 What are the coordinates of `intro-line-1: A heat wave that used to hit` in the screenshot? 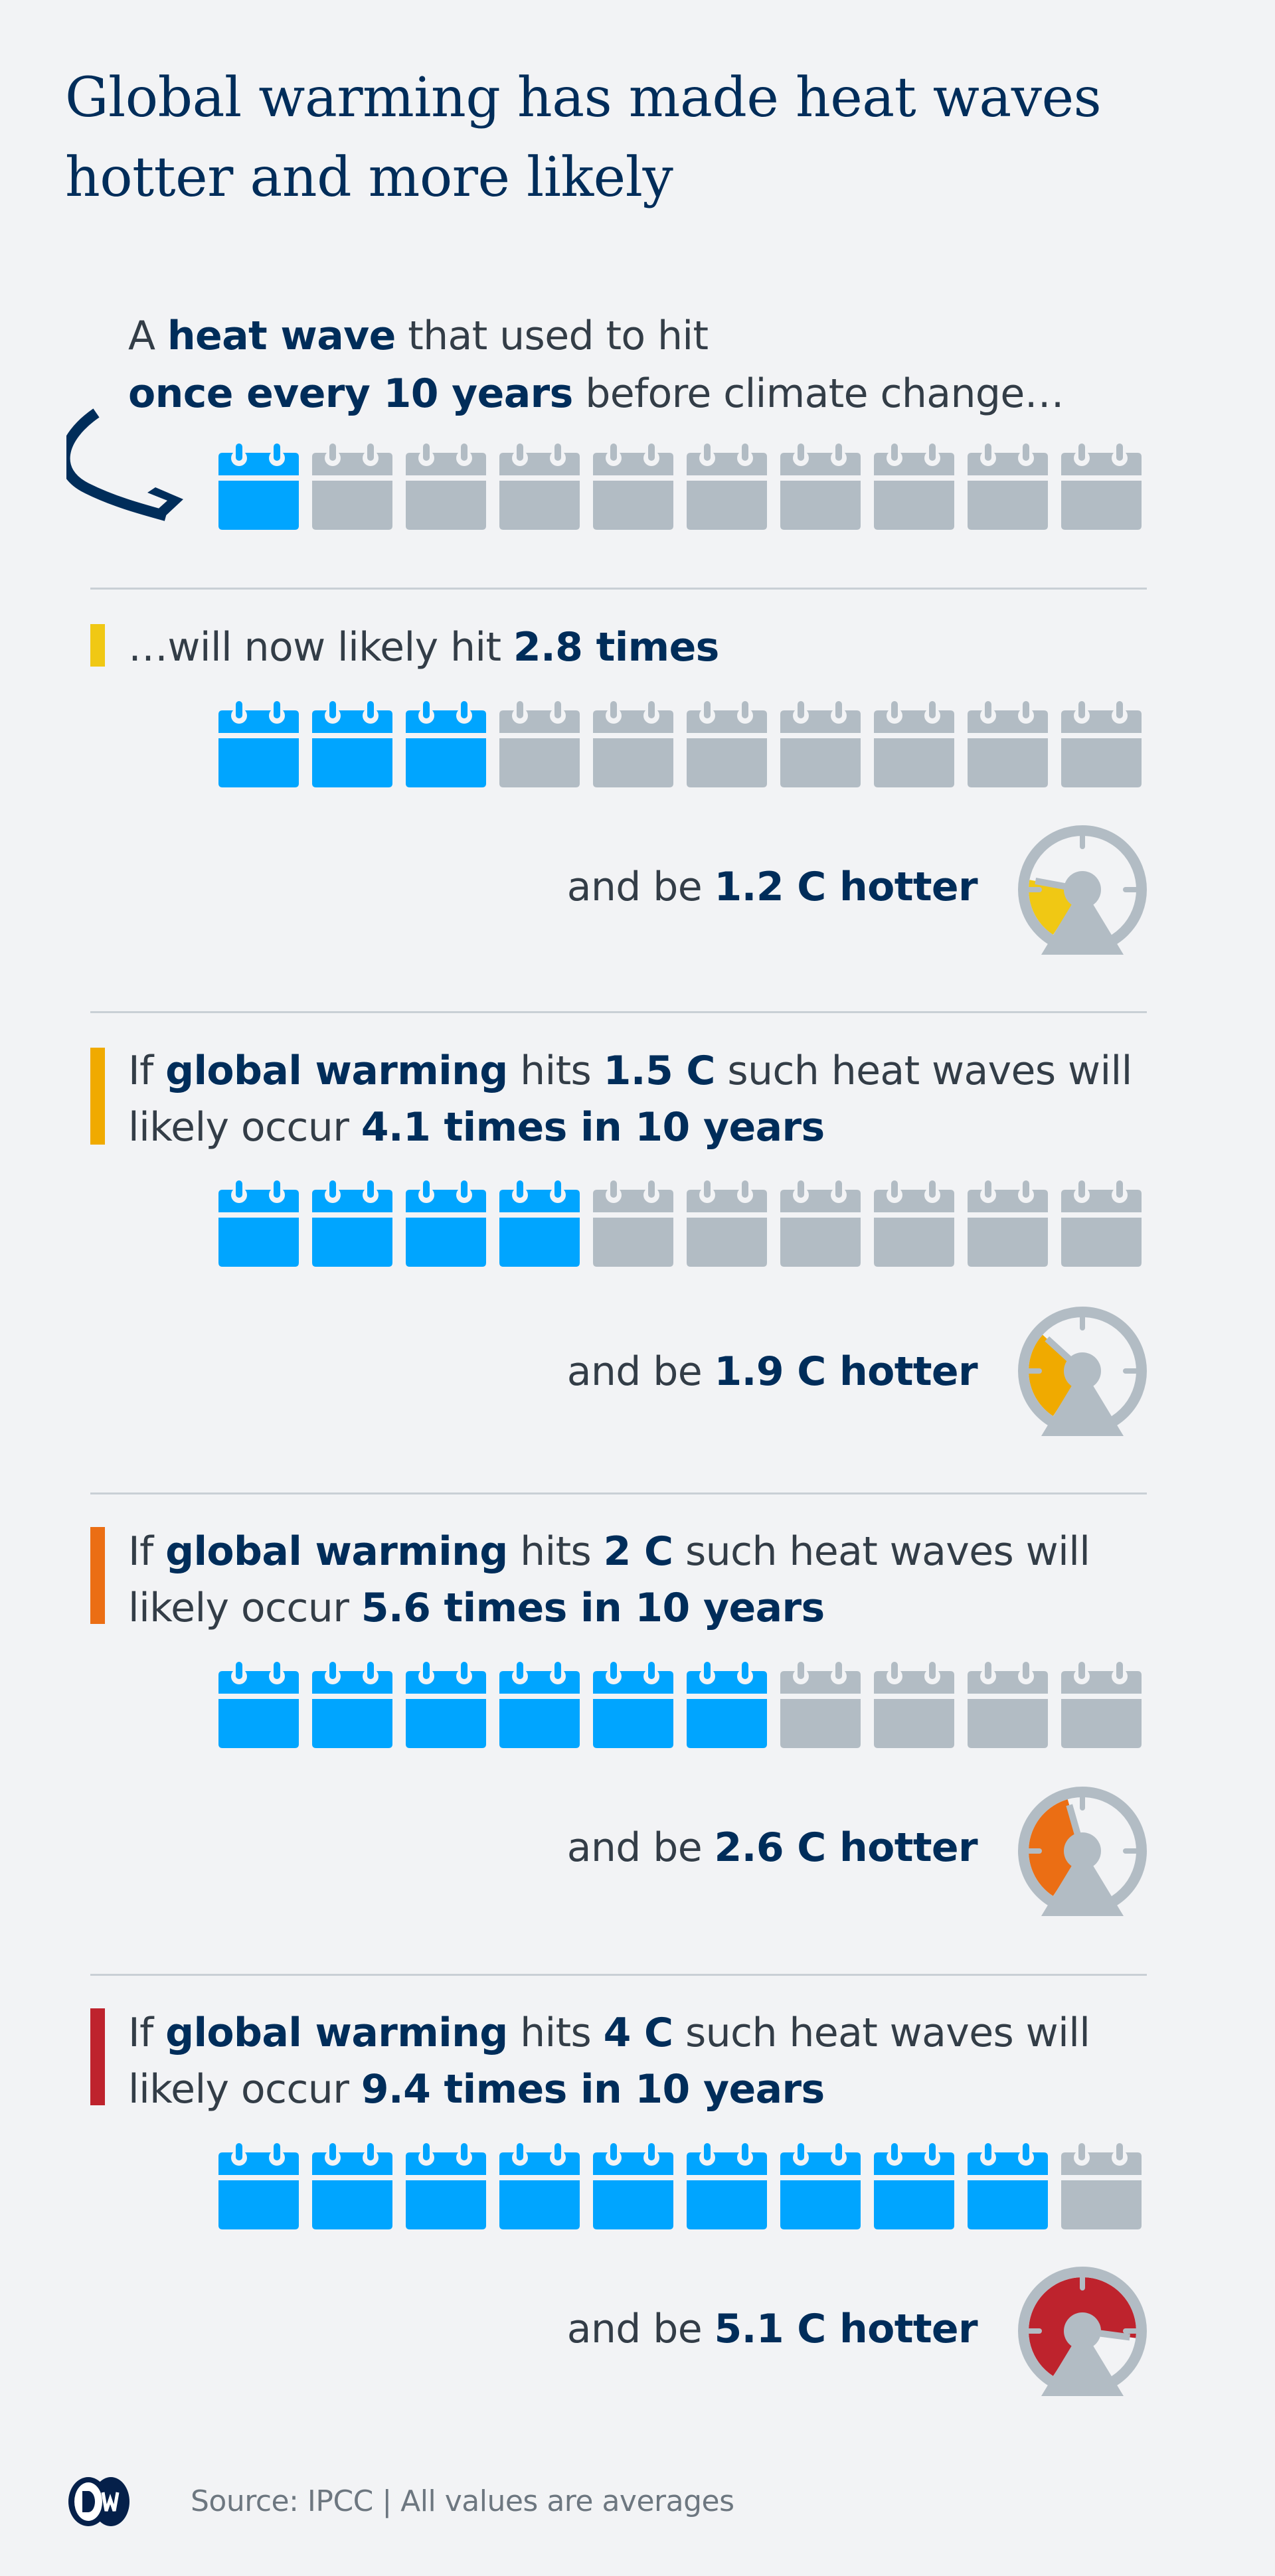 It's located at (418, 336).